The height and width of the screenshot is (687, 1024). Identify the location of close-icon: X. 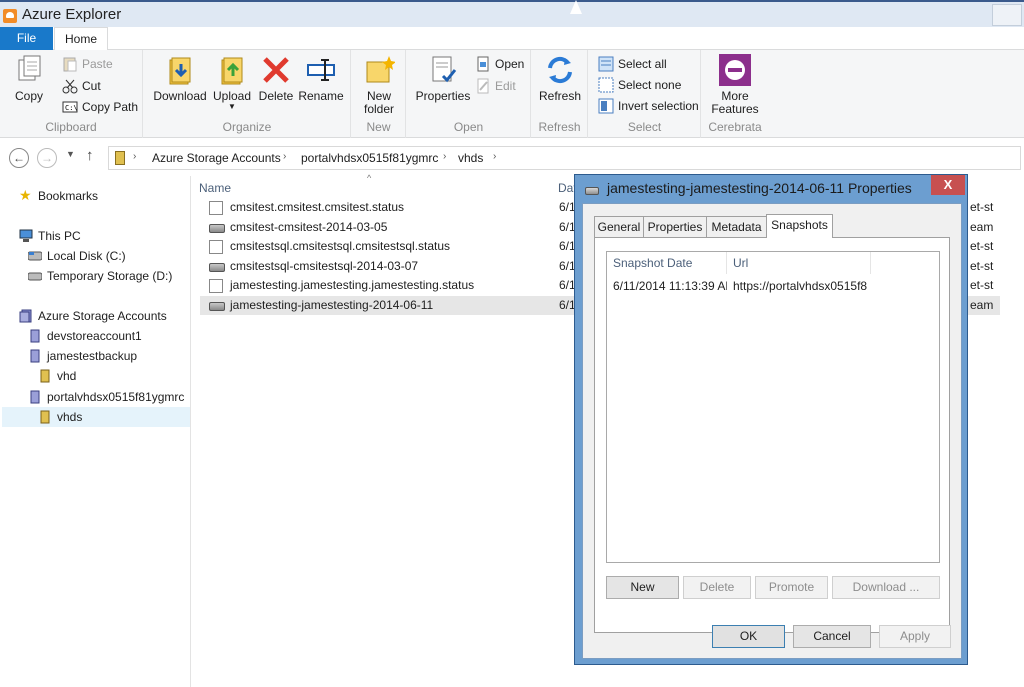
(948, 185).